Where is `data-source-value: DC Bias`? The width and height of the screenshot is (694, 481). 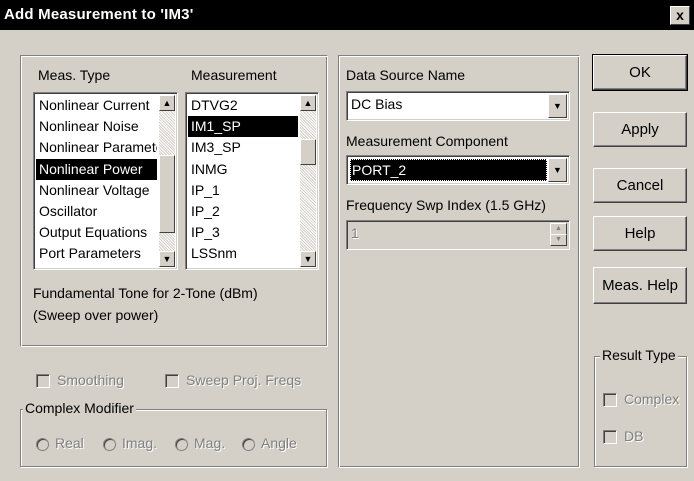
data-source-value: DC Bias is located at coordinates (377, 104).